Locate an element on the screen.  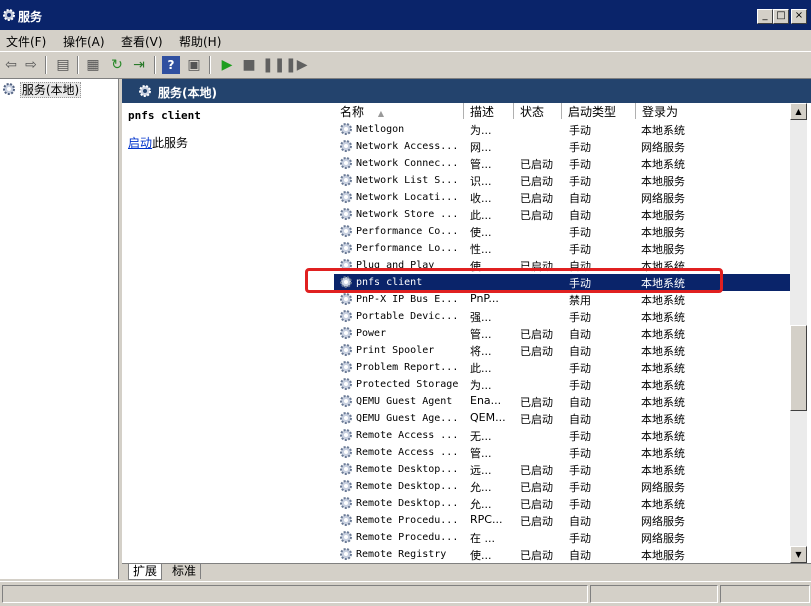
pause-icon: ❚❚ is located at coordinates (273, 65).